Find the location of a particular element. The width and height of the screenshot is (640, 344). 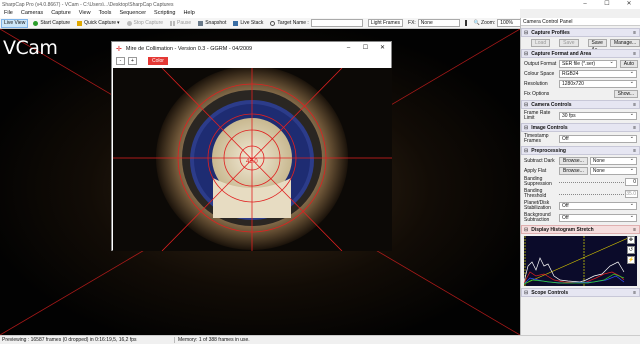

window-controls: – ☐ ✕ is located at coordinates (607, 4).